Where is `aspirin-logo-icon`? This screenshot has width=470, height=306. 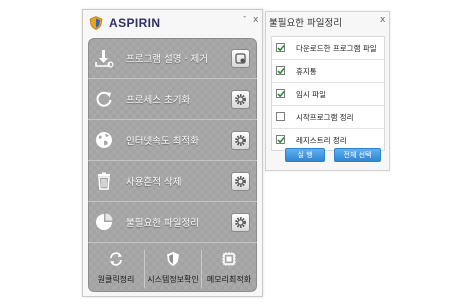 aspirin-logo-icon is located at coordinates (96, 23).